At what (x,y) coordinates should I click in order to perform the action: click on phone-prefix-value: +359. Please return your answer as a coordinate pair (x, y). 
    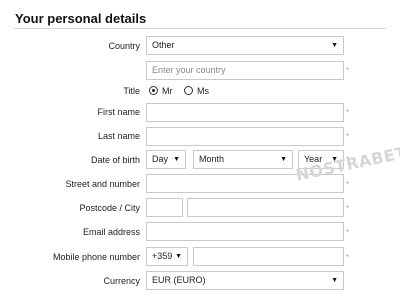
    Looking at the image, I should click on (162, 256).